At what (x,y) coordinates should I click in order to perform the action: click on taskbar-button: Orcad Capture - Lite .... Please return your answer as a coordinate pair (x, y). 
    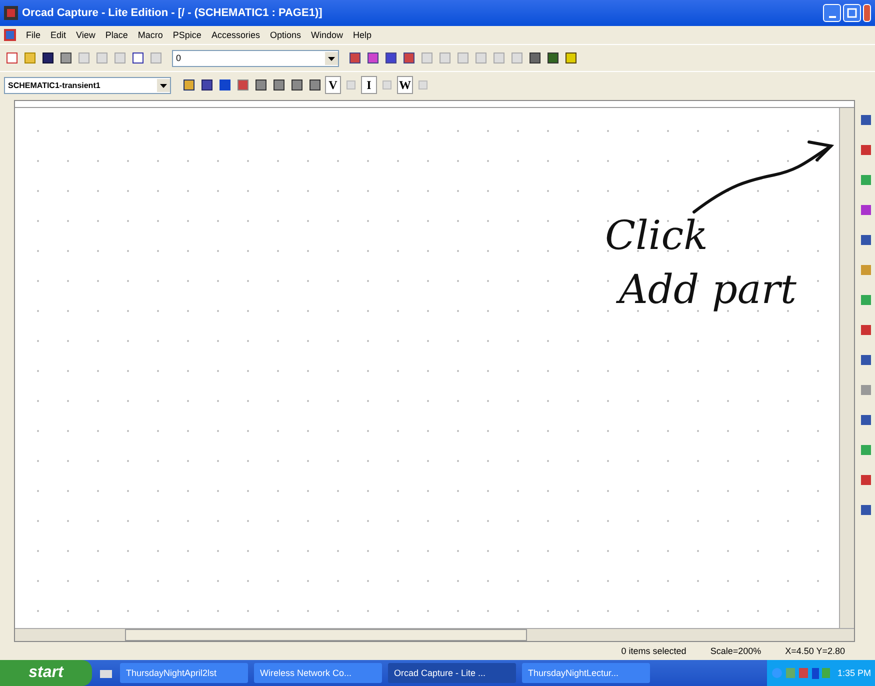
    Looking at the image, I should click on (452, 673).